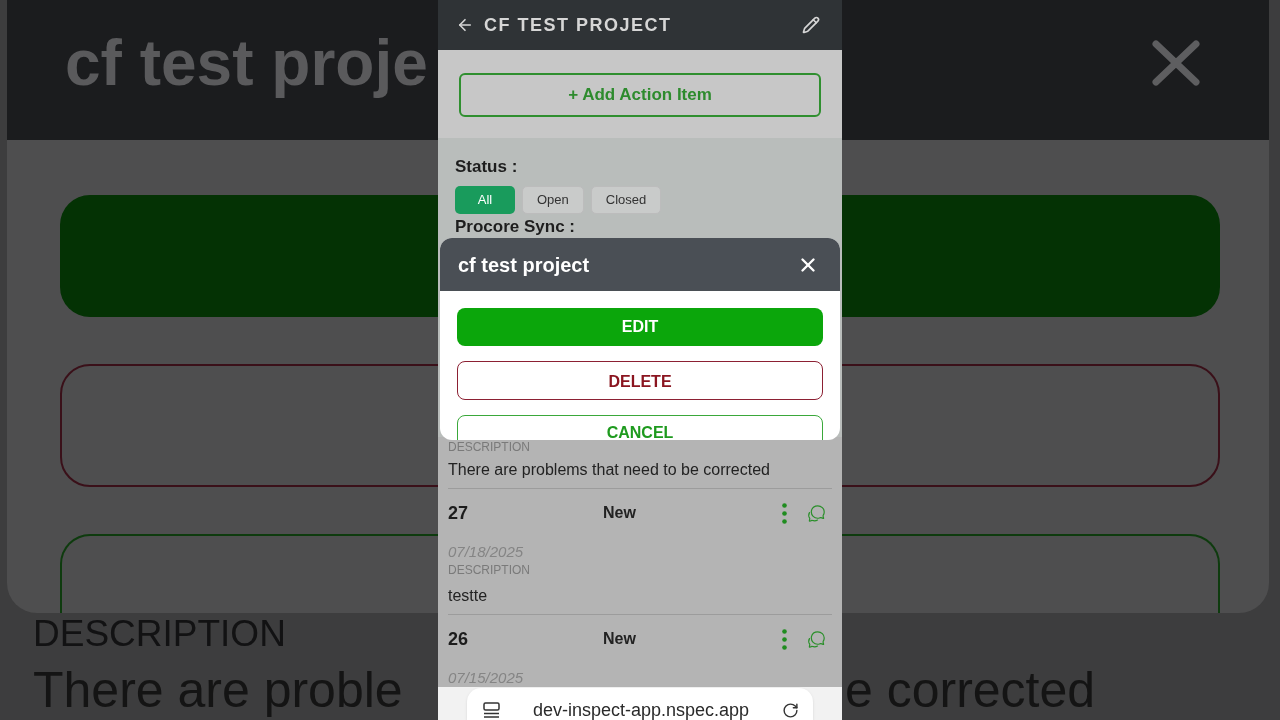 This screenshot has height=720, width=1280. I want to click on status-filter-chip: Closed, so click(626, 200).